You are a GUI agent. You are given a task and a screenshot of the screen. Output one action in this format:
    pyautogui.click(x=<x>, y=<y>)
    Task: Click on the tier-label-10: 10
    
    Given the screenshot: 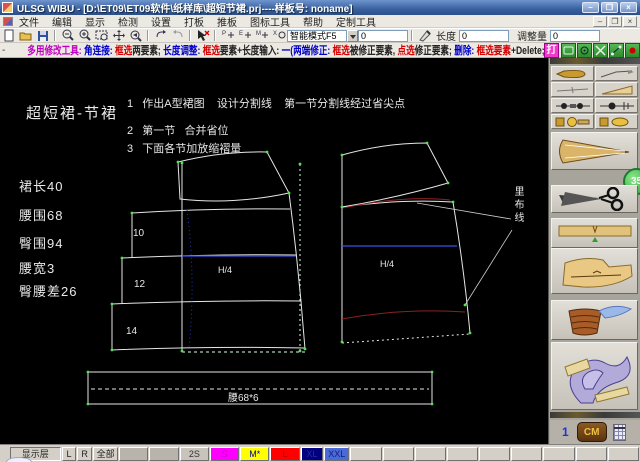 What is the action you would take?
    pyautogui.click(x=139, y=233)
    